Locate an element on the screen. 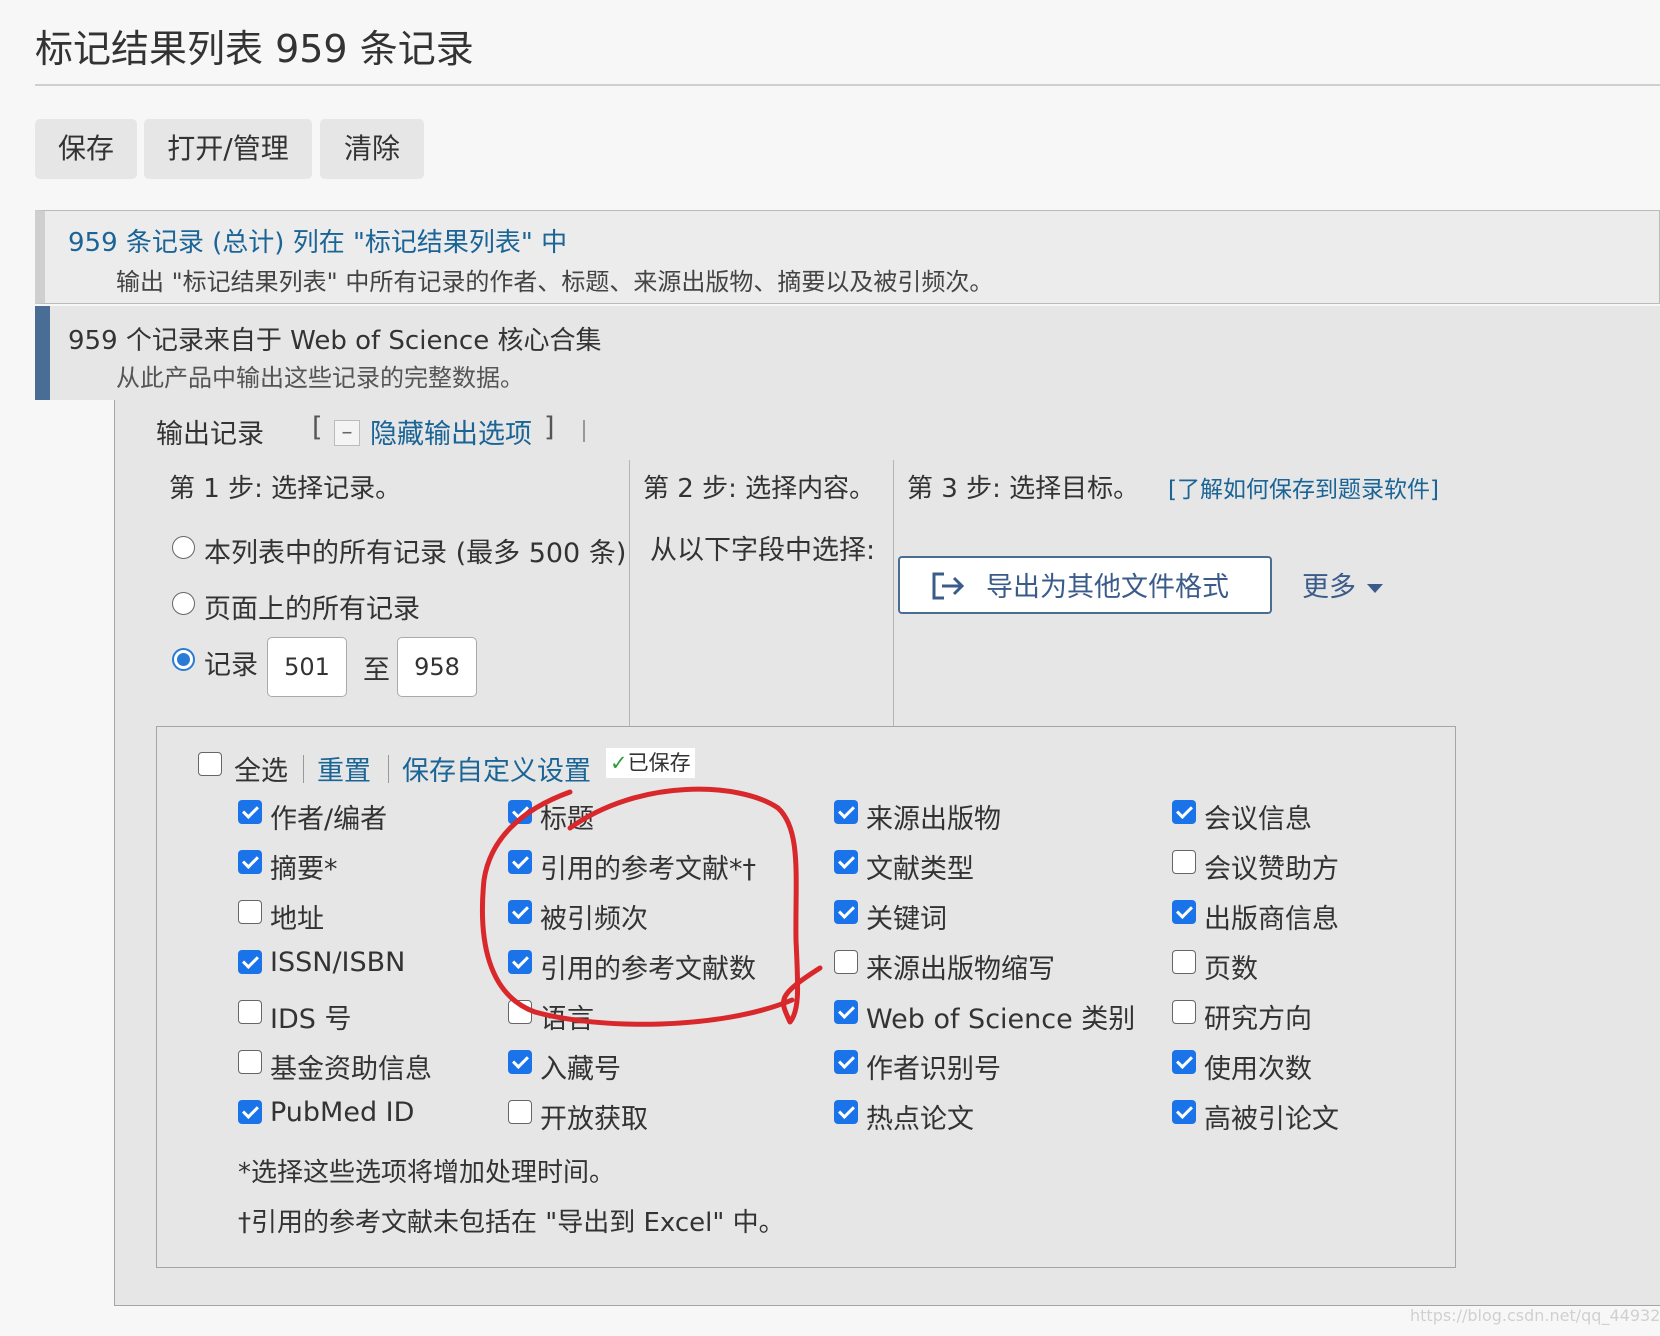 The height and width of the screenshot is (1336, 1660). field-label: 页数 is located at coordinates (1231, 969).